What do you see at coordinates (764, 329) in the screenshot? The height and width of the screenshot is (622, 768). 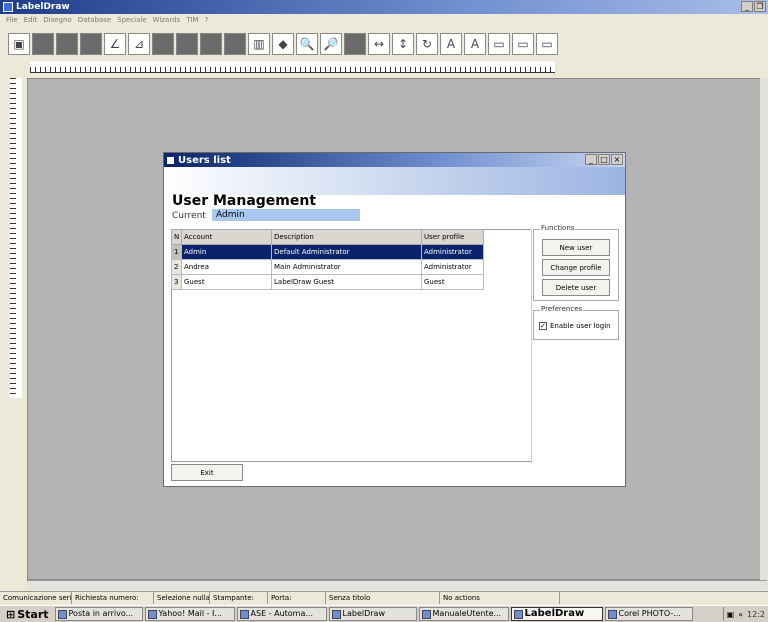 I see `vertical-scrollbar` at bounding box center [764, 329].